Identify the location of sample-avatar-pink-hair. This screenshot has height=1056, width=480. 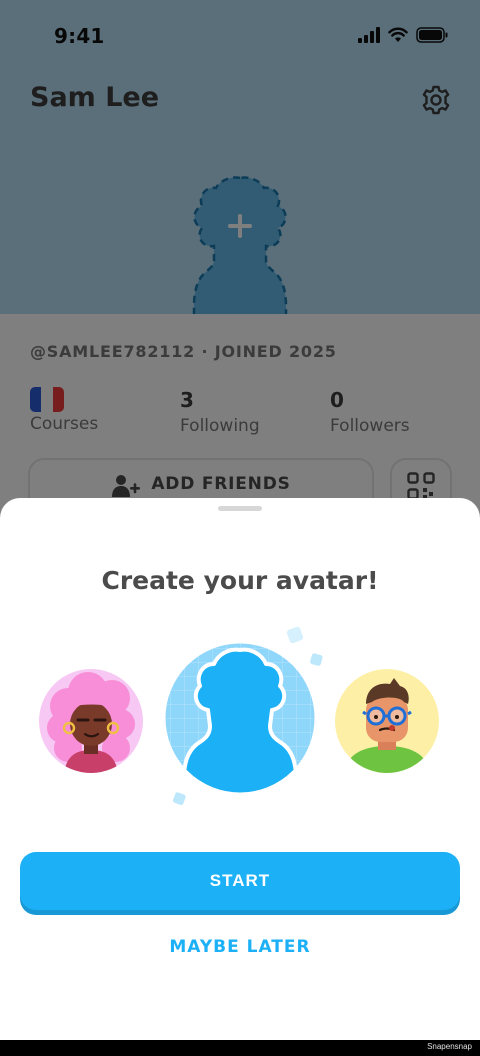
(91, 721).